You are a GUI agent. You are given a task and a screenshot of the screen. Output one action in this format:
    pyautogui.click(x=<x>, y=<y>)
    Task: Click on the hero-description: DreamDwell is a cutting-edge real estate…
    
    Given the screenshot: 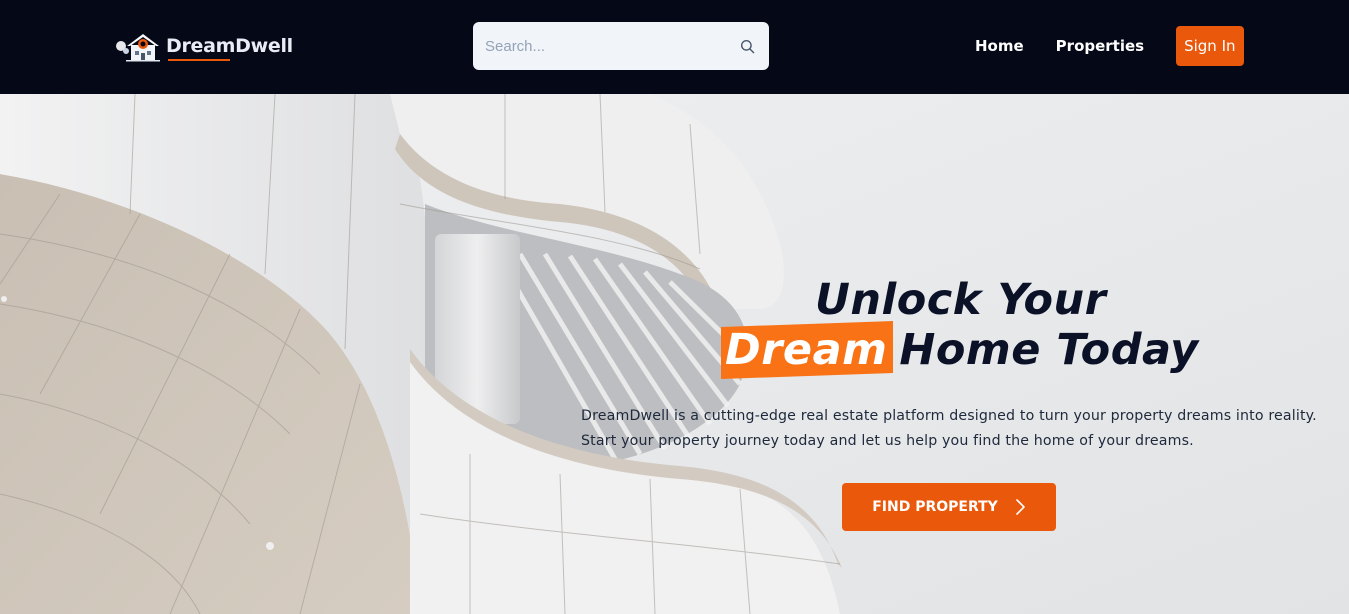 What is the action you would take?
    pyautogui.click(x=961, y=429)
    